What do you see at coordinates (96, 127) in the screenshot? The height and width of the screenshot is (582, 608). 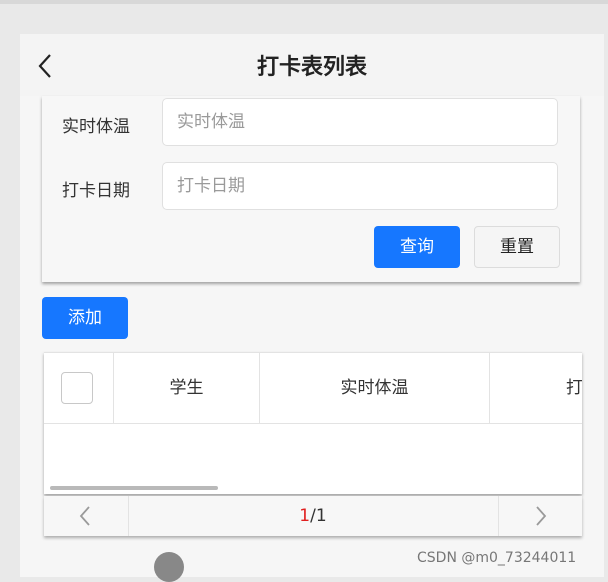 I see `temperature-label: 实时体温` at bounding box center [96, 127].